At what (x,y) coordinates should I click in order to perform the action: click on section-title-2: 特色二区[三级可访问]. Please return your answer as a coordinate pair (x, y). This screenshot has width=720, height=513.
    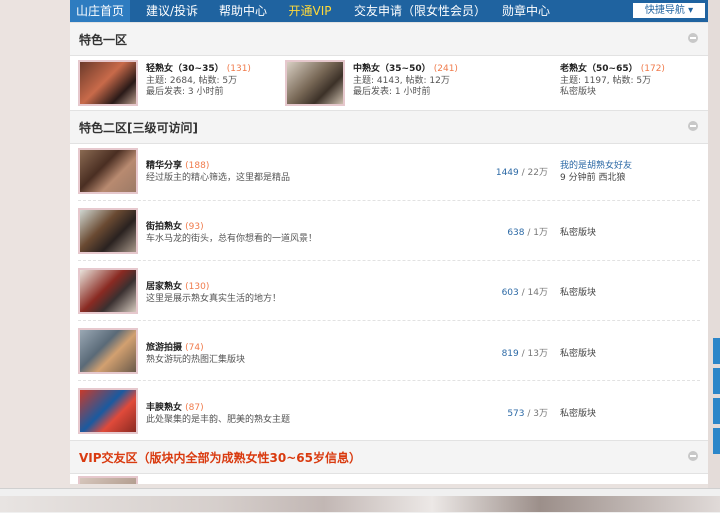
    Looking at the image, I should click on (138, 128).